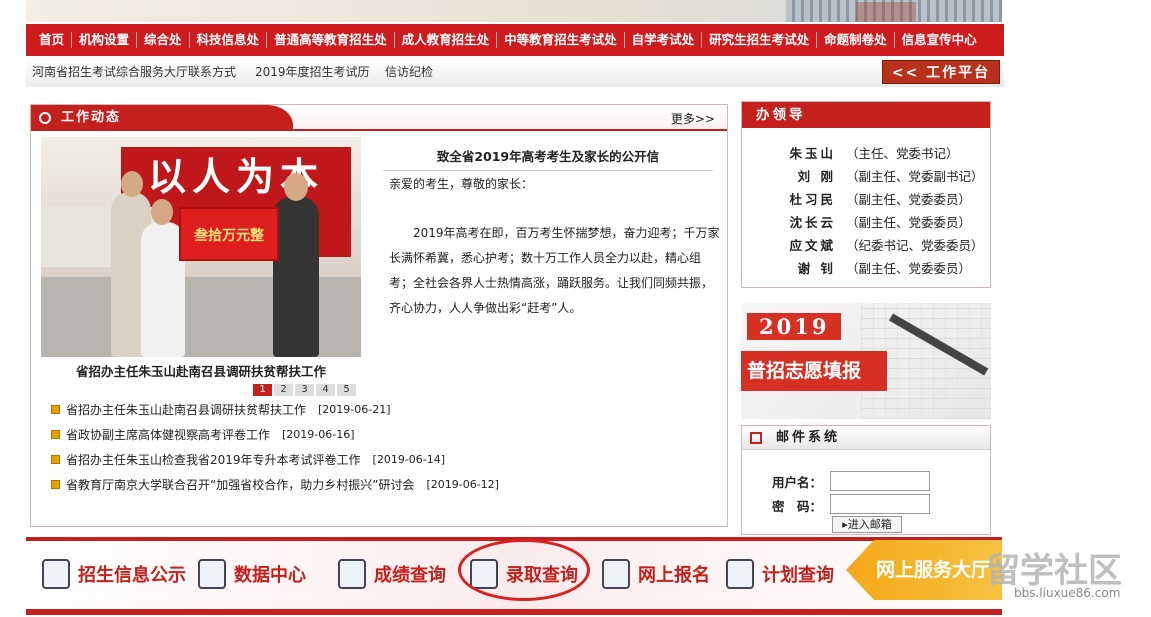 This screenshot has height=617, width=1151. Describe the element at coordinates (56, 574) in the screenshot. I see `pen-paper-icon` at that location.